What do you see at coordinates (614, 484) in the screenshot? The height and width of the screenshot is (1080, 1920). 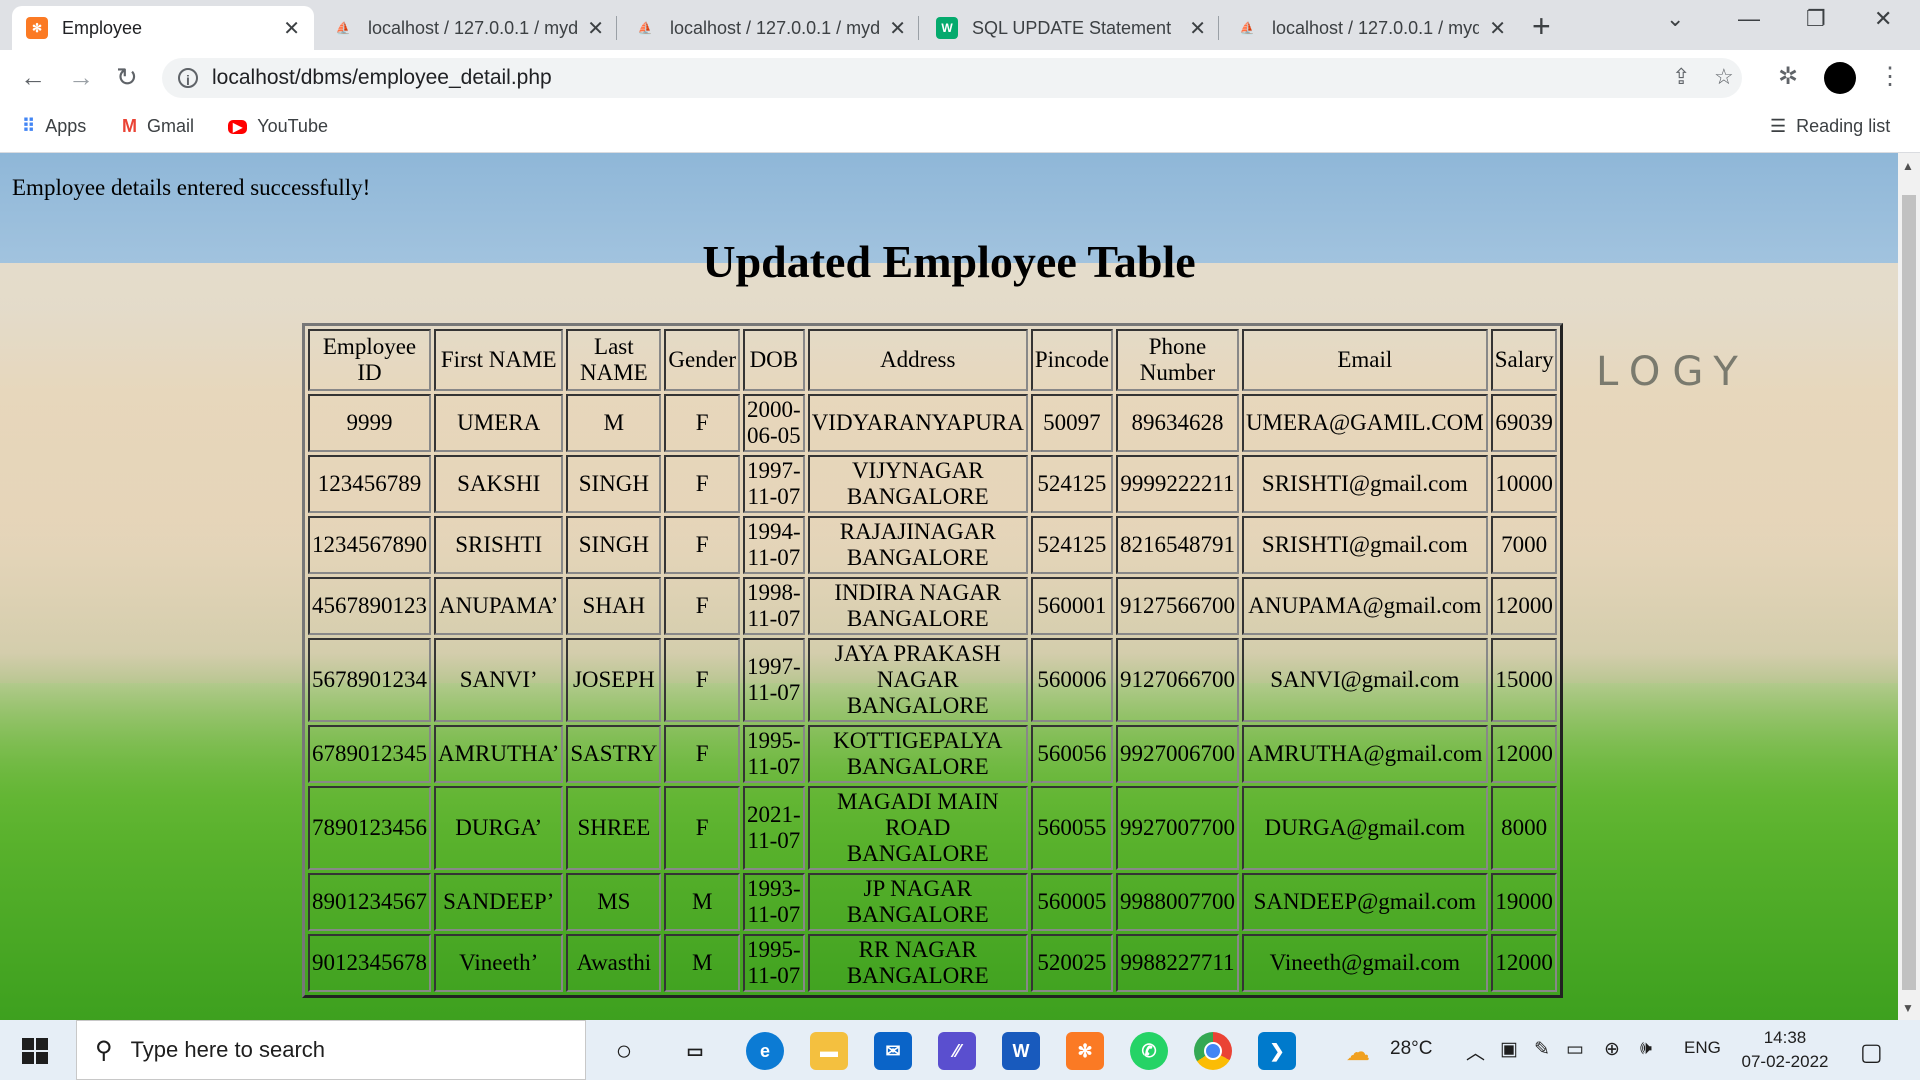 I see `cell-last-name: SINGH` at bounding box center [614, 484].